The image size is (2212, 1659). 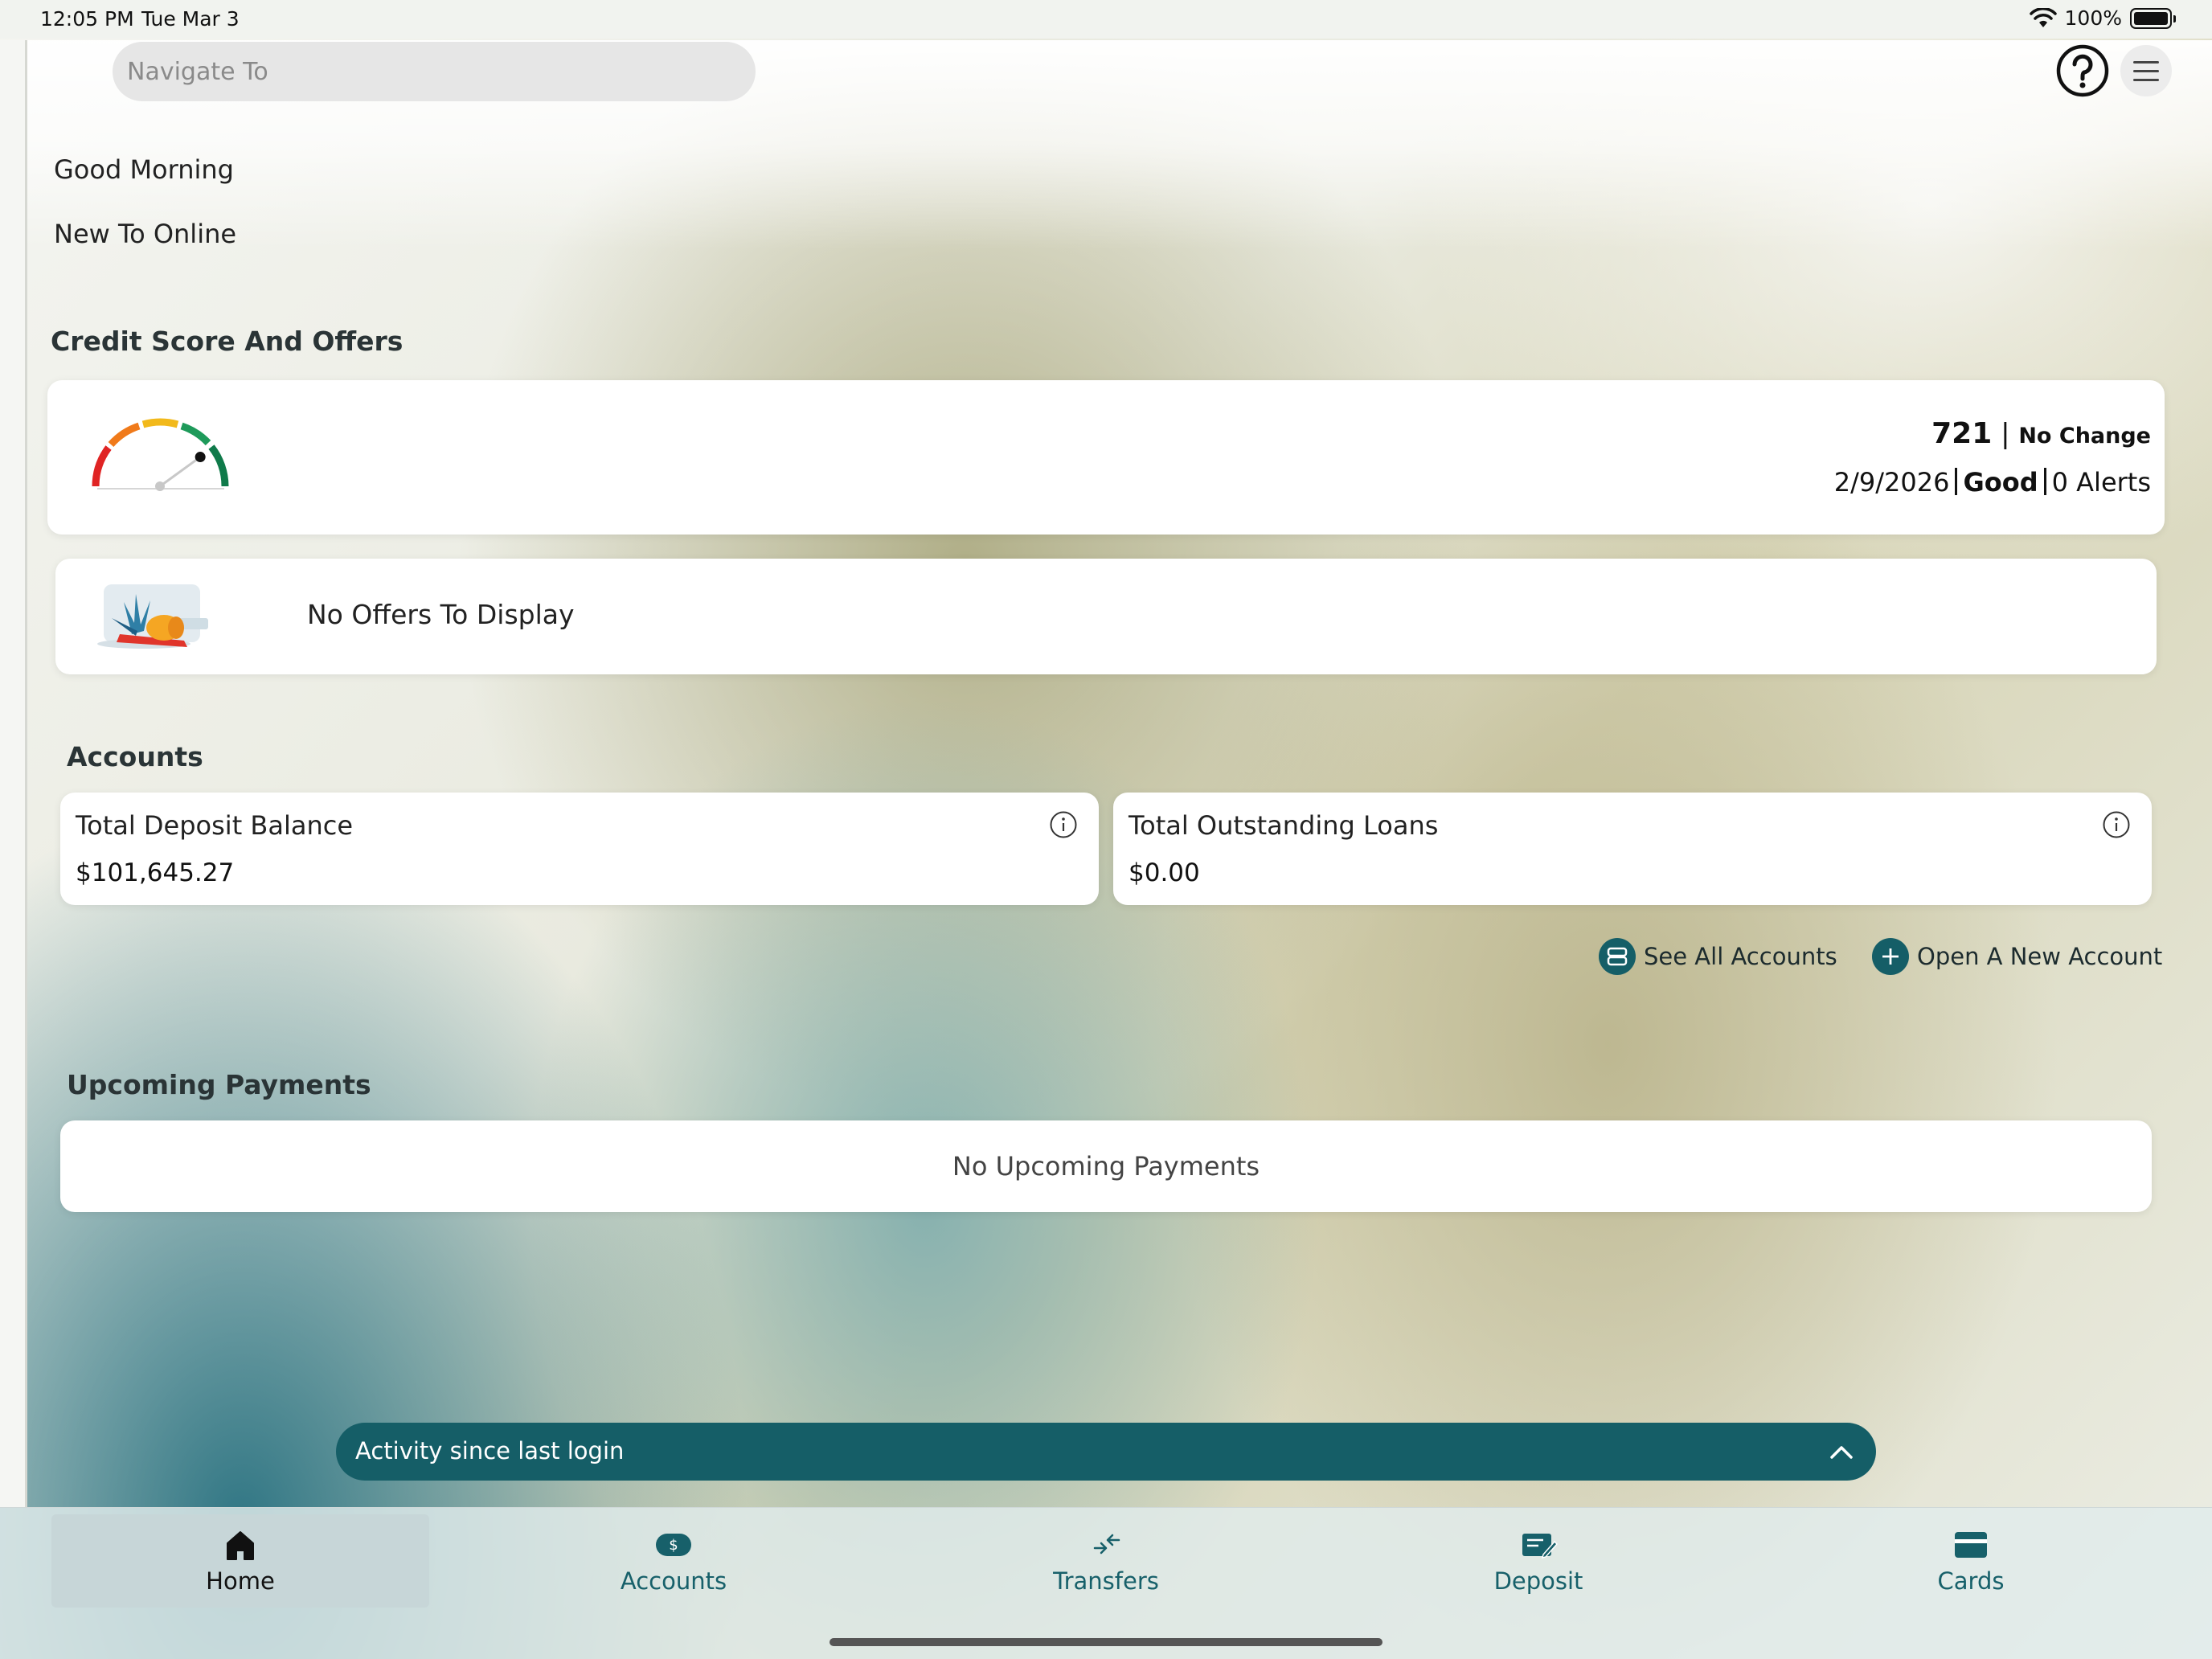 I want to click on see-all-accounts-button: See All Accounts, so click(x=1718, y=956).